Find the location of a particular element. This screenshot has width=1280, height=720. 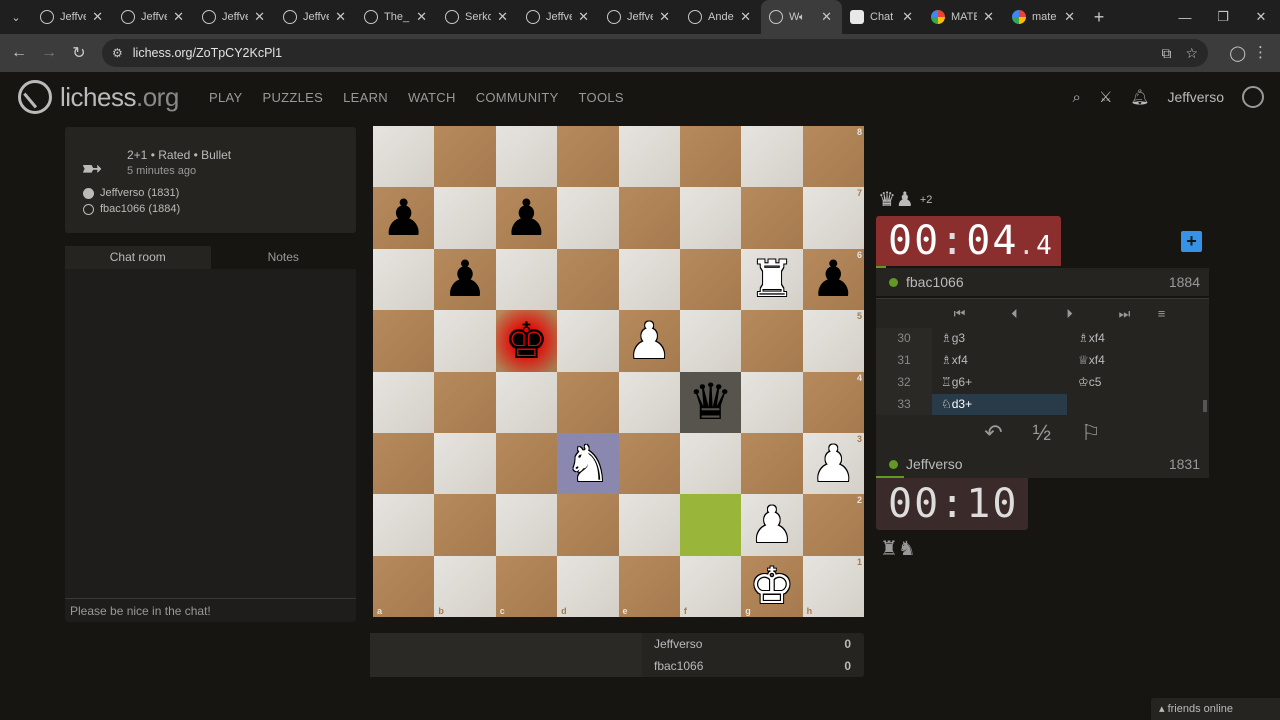

site-info-icon: ⚙ is located at coordinates (117, 53).